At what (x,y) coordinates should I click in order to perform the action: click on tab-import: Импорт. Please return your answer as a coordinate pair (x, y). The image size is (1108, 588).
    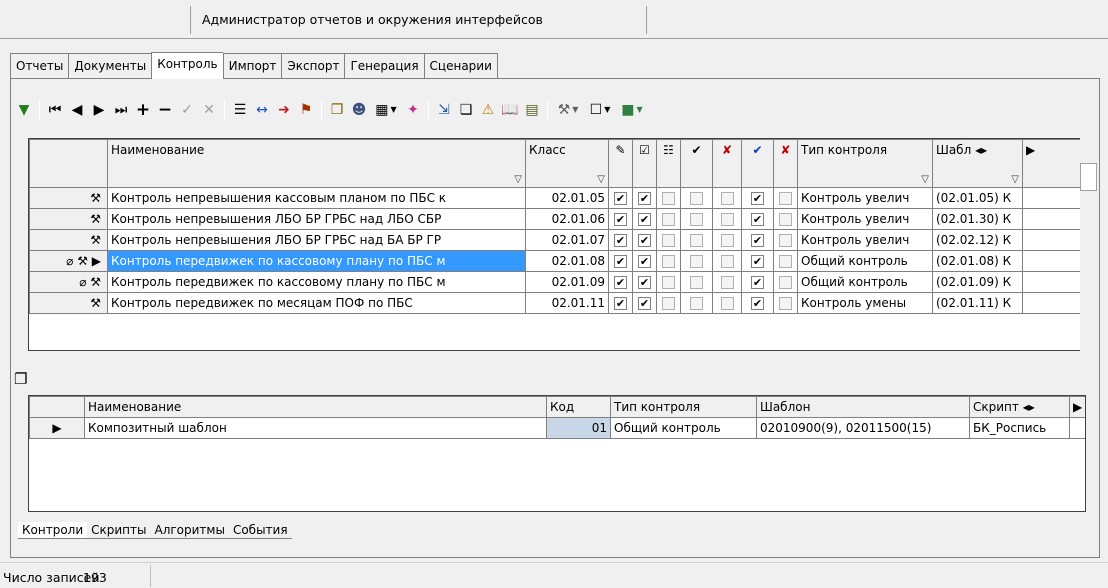
    Looking at the image, I should click on (252, 65).